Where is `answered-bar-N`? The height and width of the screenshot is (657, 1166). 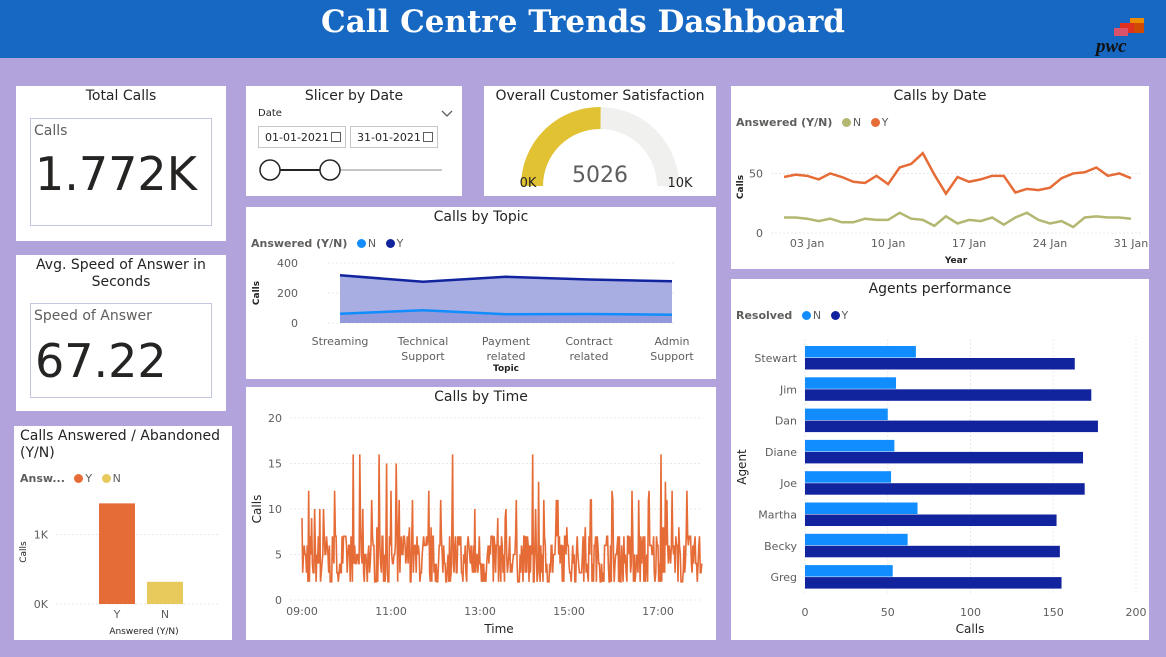 answered-bar-N is located at coordinates (165, 592).